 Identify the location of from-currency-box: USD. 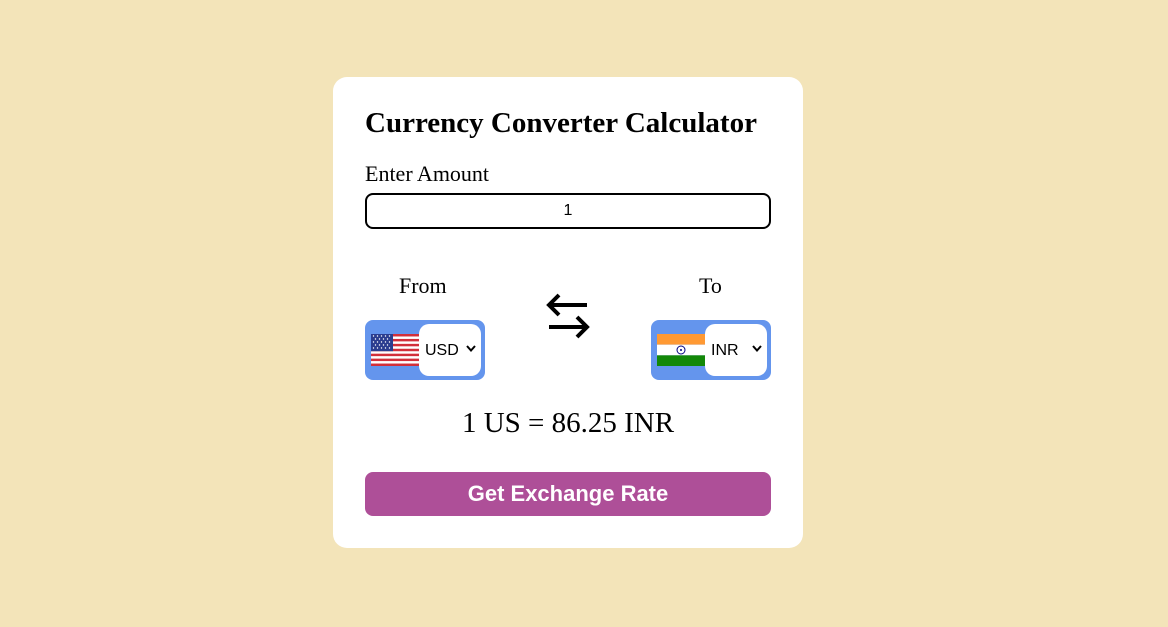
(425, 350).